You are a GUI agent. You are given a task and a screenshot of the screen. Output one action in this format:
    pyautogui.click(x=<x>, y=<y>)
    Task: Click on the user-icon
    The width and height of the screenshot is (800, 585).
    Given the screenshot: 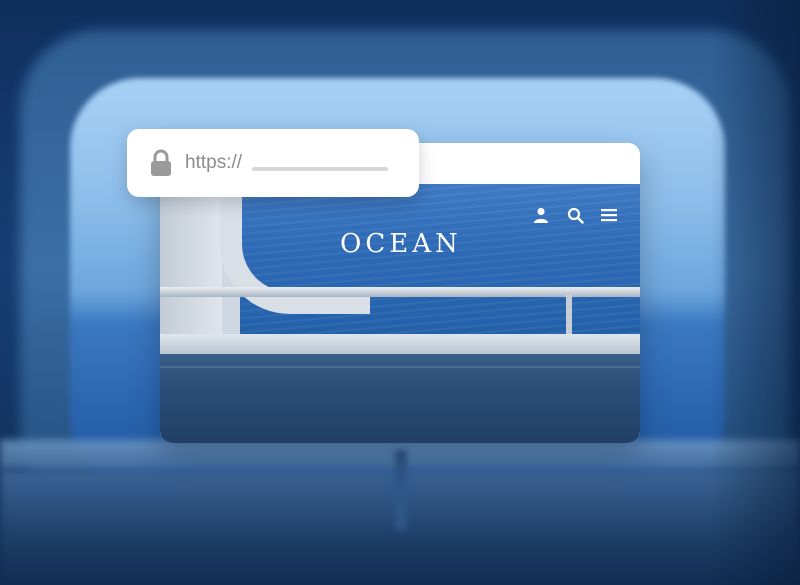 What is the action you would take?
    pyautogui.click(x=541, y=215)
    